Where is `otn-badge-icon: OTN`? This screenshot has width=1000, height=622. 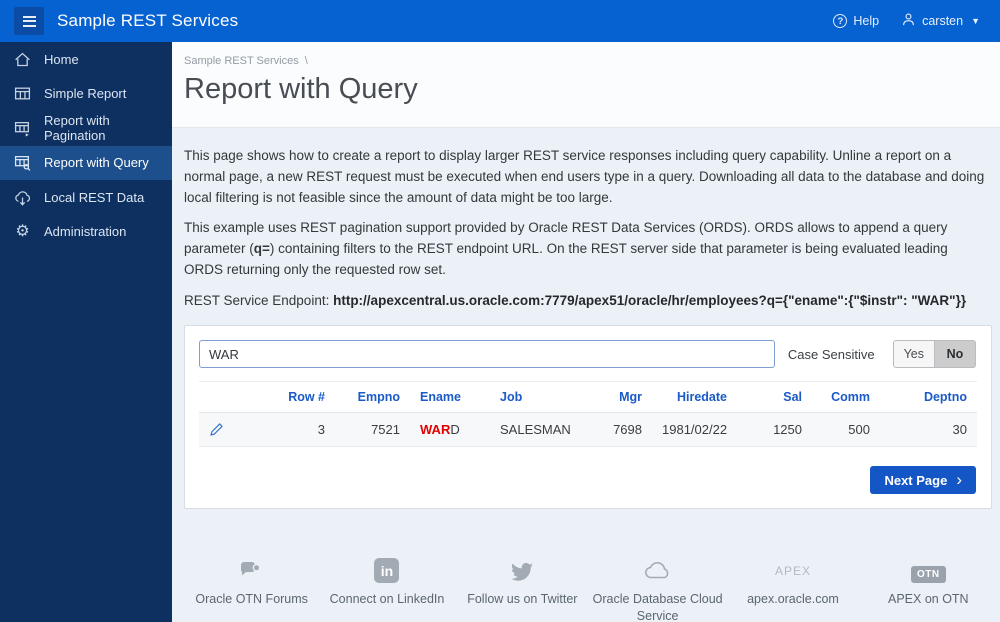
otn-badge-icon: OTN is located at coordinates (928, 568).